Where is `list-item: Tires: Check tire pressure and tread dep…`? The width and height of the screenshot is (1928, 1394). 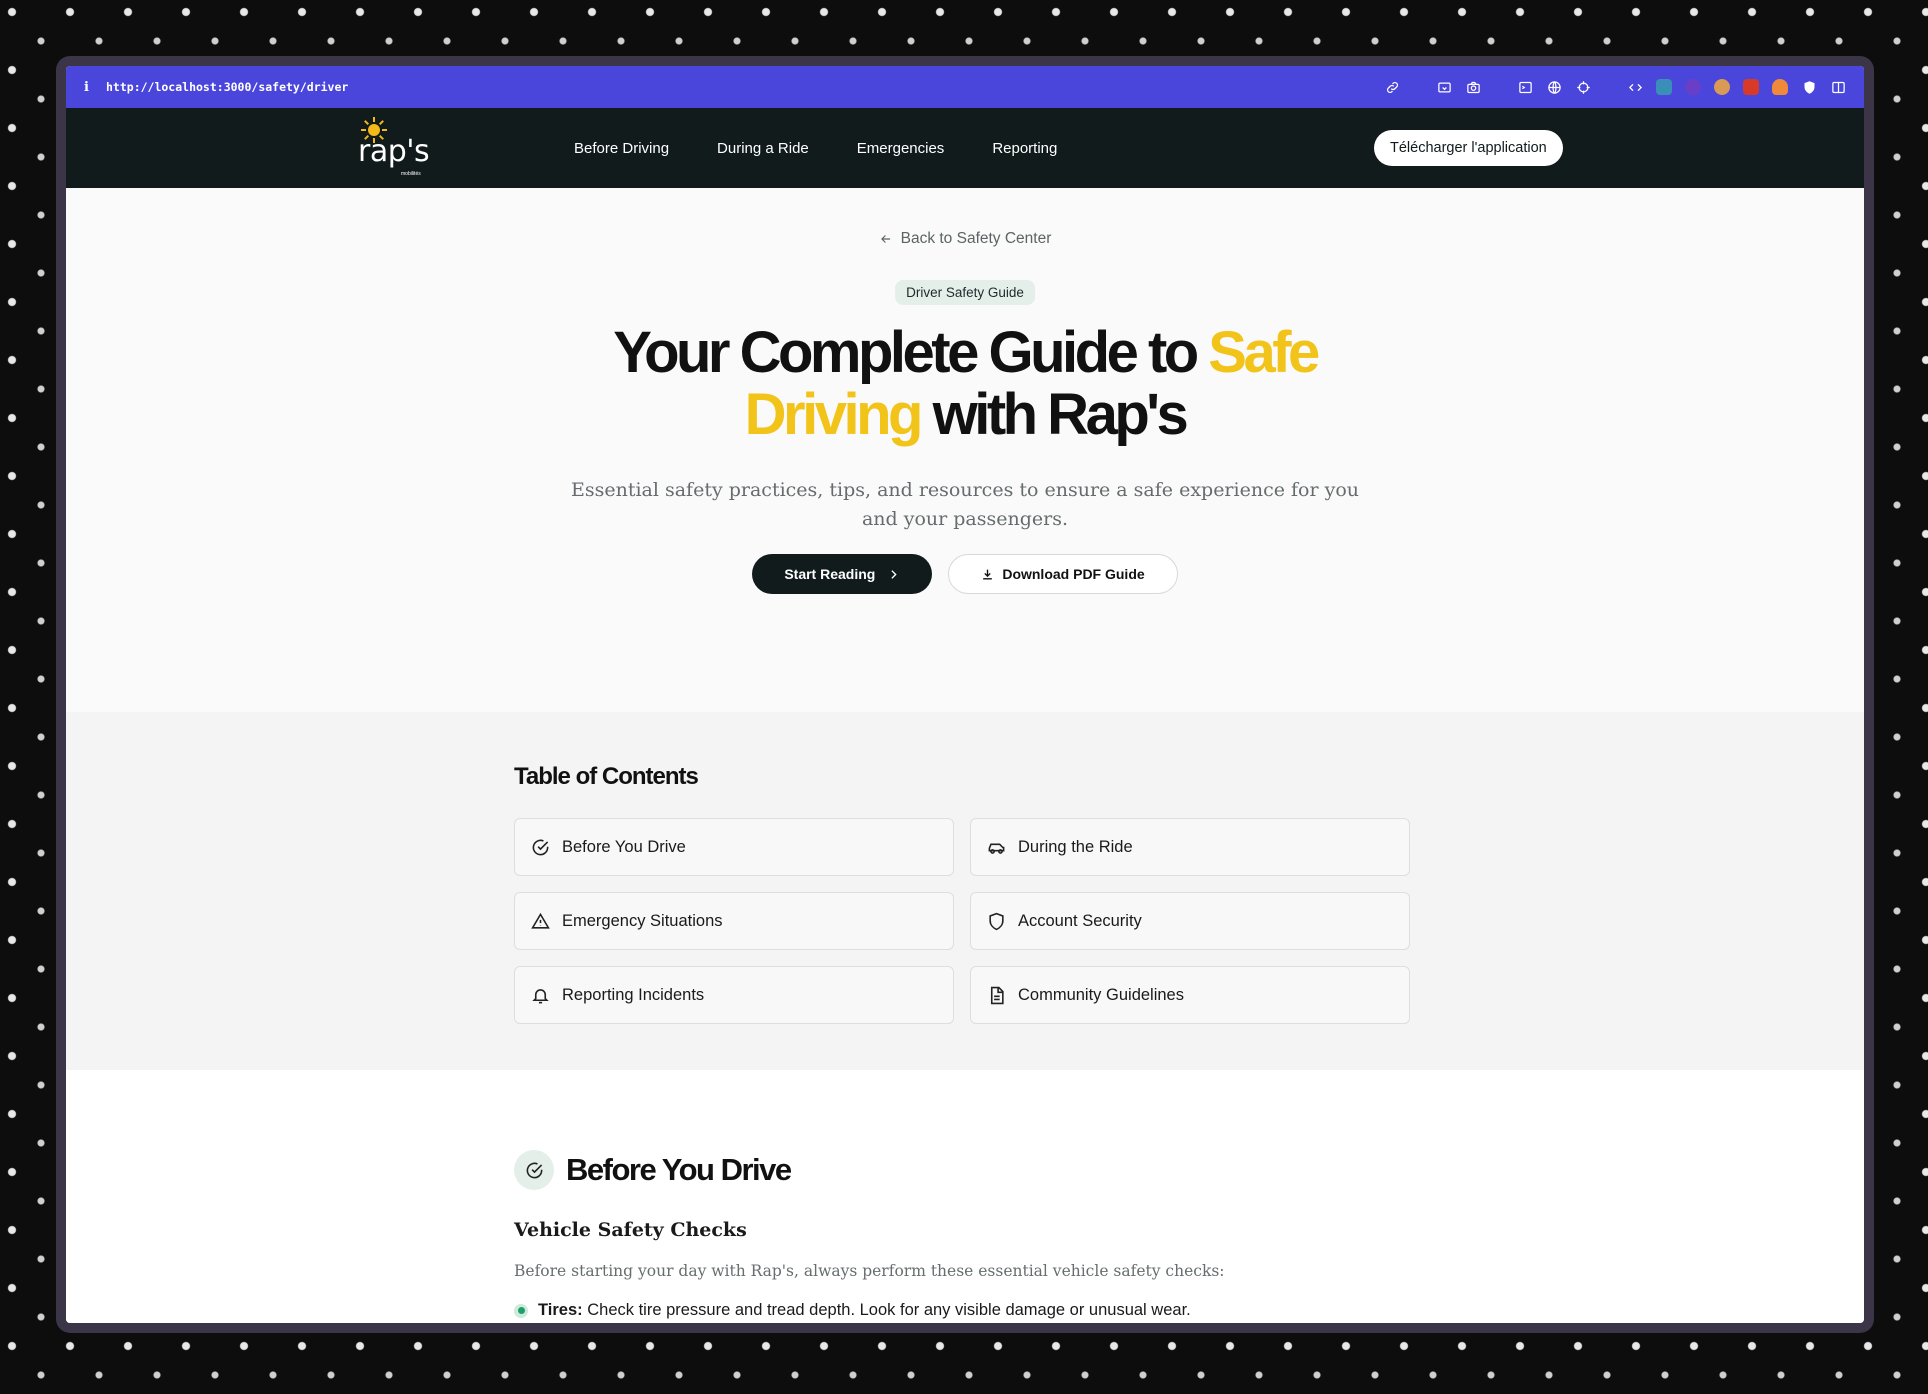
list-item: Tires: Check tire pressure and tread dep… is located at coordinates (852, 1310).